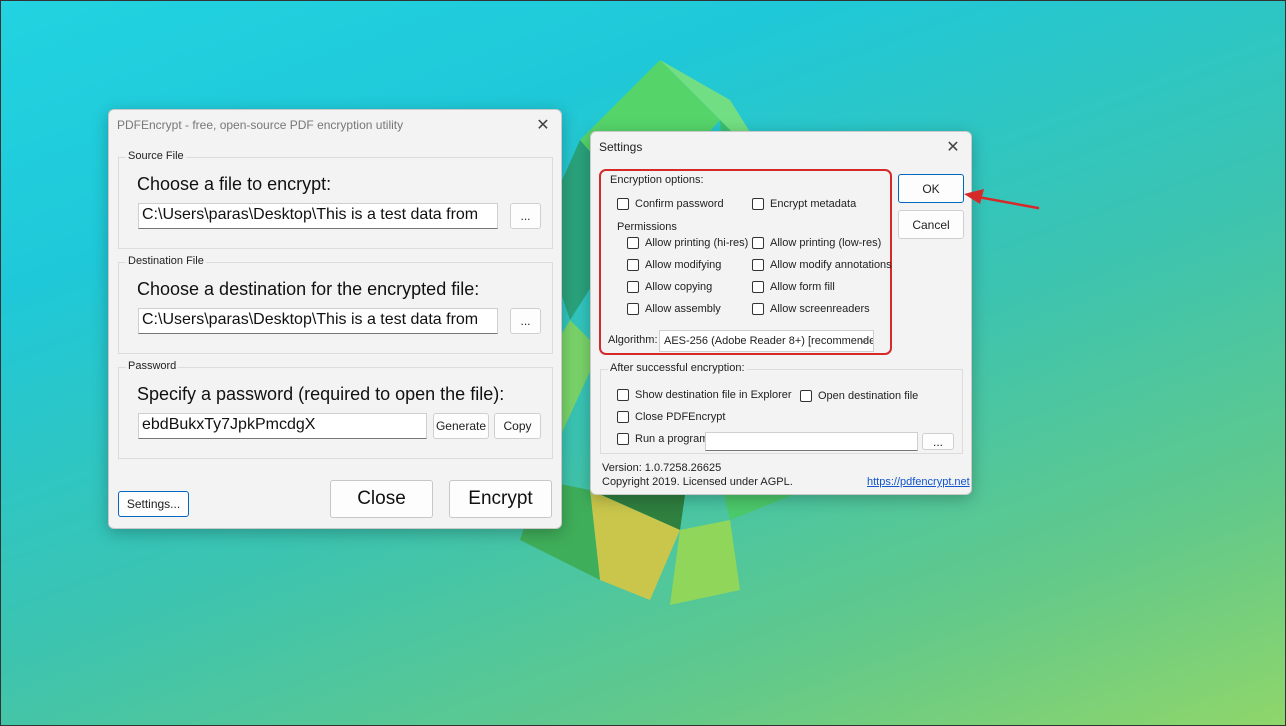  I want to click on allow-copying-label: Allow copying, so click(679, 287).